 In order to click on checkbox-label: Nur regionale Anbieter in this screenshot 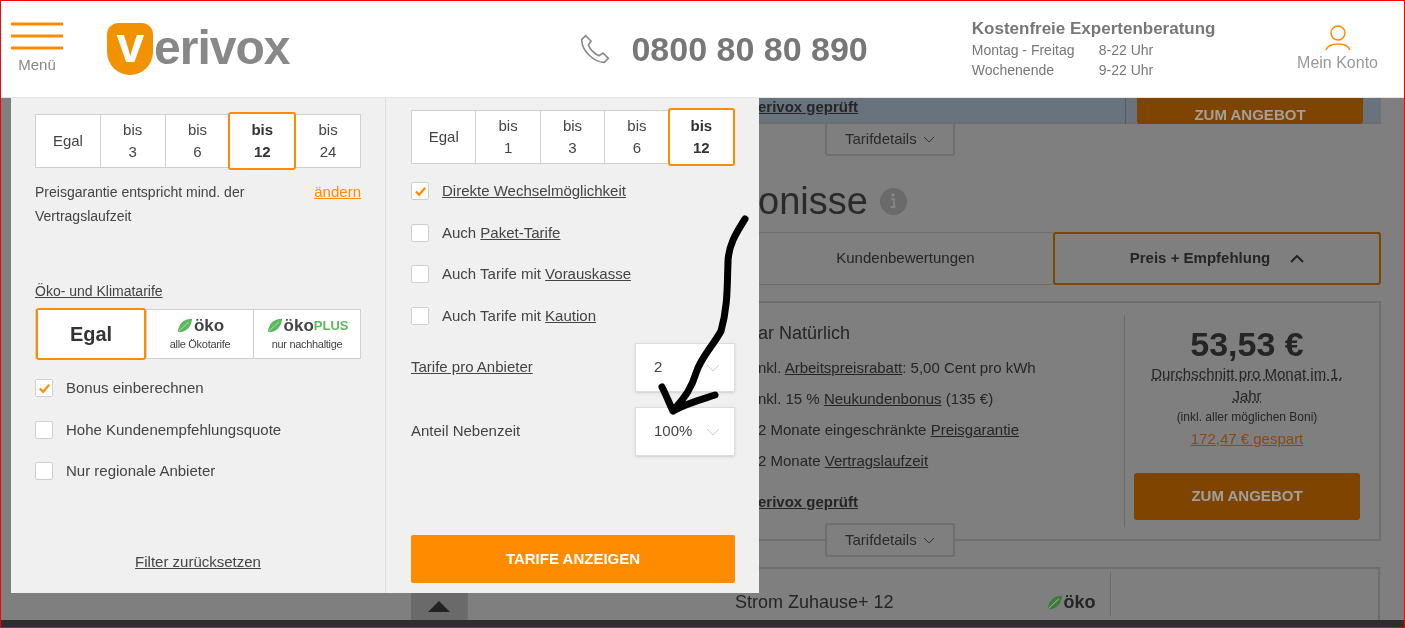, I will do `click(141, 471)`.